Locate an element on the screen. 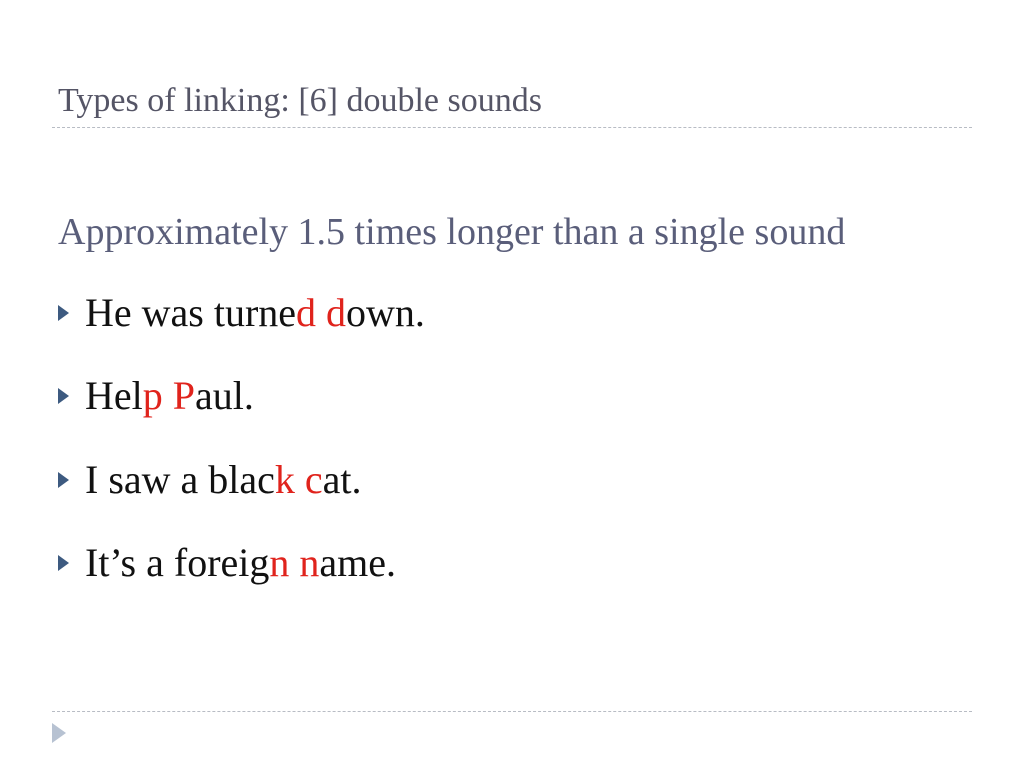 The image size is (1024, 768). linked-sound-end: p is located at coordinates (152, 395).